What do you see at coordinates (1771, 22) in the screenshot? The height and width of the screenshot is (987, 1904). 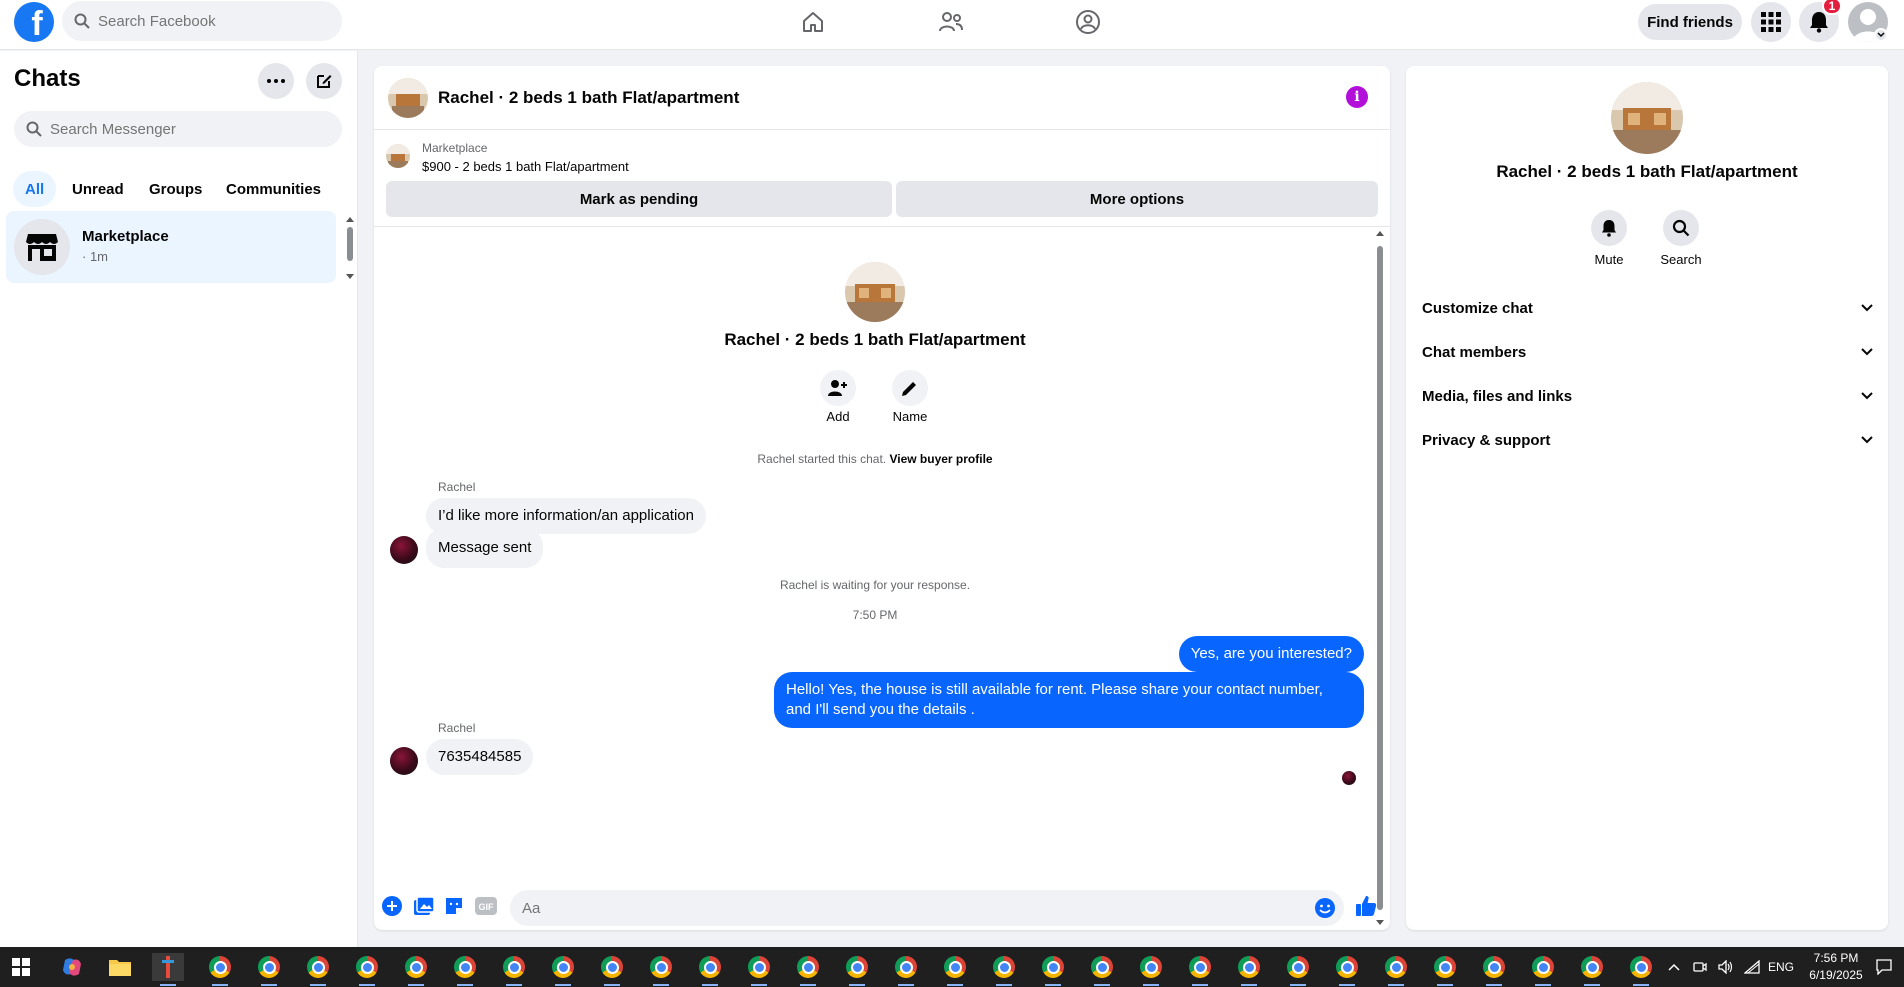 I see `menu-grid-icon` at bounding box center [1771, 22].